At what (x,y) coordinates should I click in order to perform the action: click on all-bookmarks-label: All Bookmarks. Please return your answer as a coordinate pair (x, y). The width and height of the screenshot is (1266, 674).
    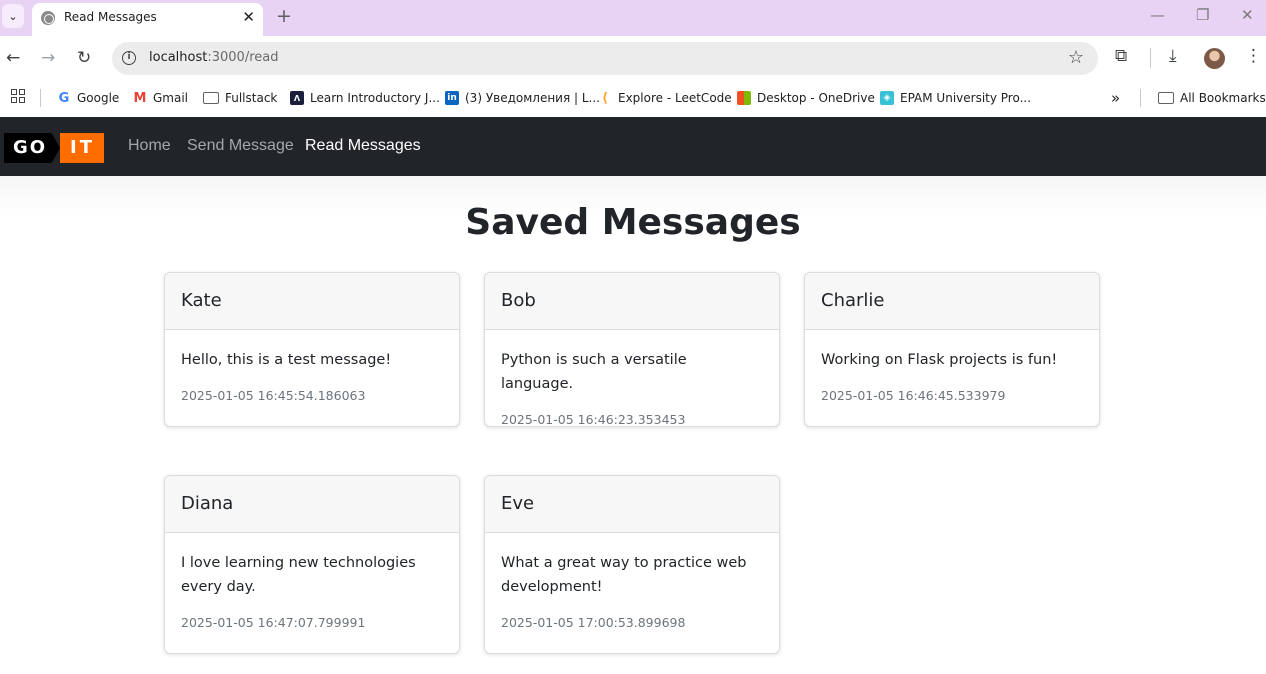
    Looking at the image, I should click on (1223, 98).